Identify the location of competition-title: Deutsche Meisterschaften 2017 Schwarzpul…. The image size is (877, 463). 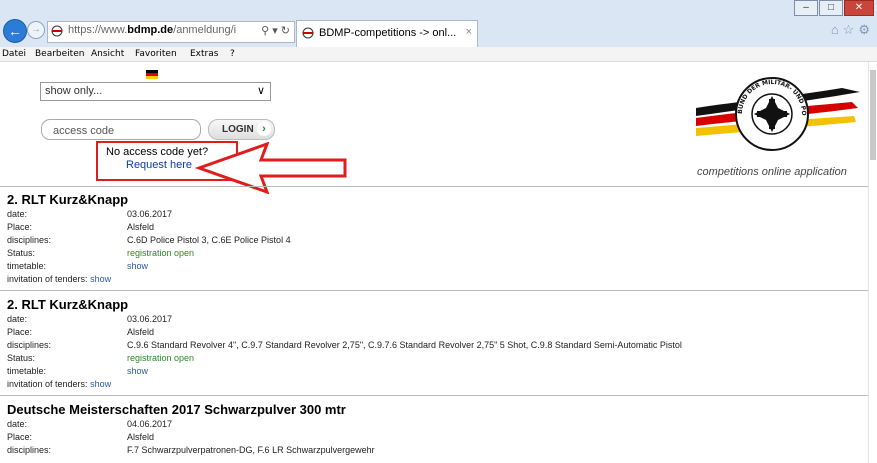
(176, 409).